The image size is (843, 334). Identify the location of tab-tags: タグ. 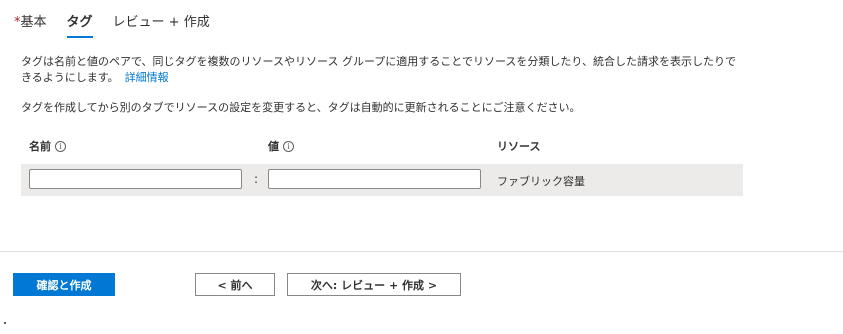
(79, 26).